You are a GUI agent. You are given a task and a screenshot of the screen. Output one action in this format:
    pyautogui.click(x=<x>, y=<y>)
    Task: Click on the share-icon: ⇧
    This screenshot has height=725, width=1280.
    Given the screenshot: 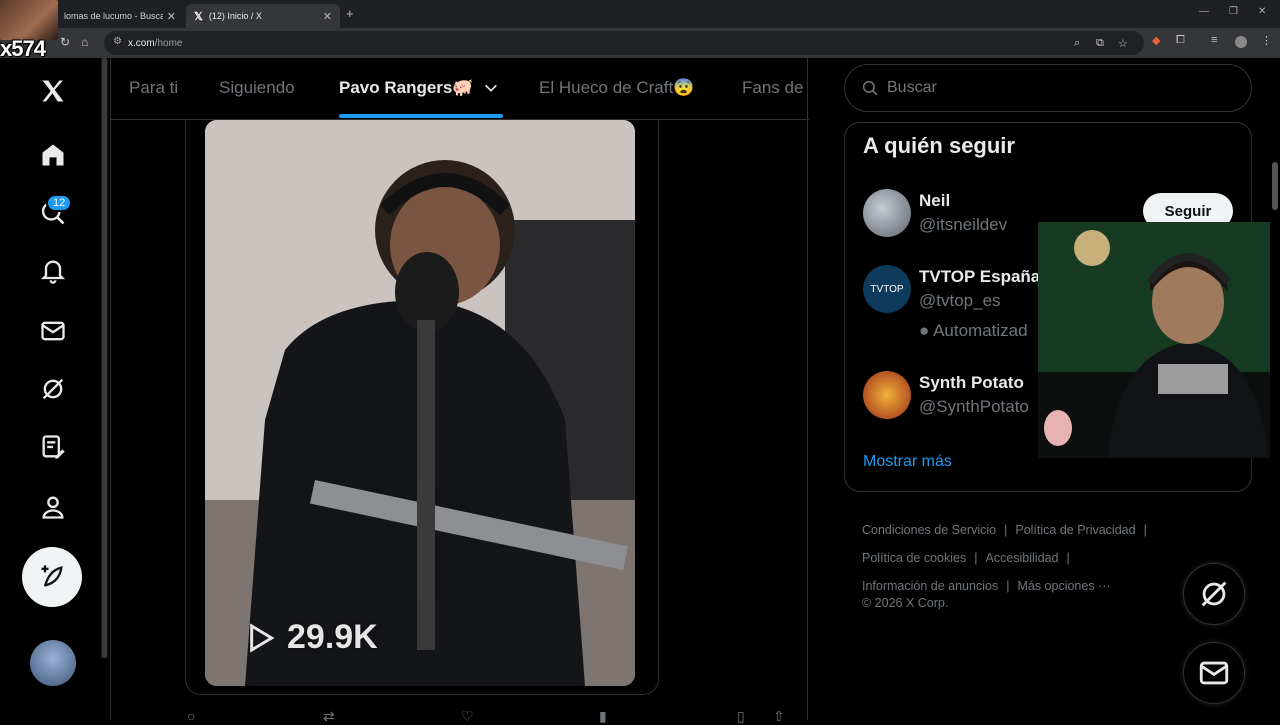 What is the action you would take?
    pyautogui.click(x=779, y=716)
    